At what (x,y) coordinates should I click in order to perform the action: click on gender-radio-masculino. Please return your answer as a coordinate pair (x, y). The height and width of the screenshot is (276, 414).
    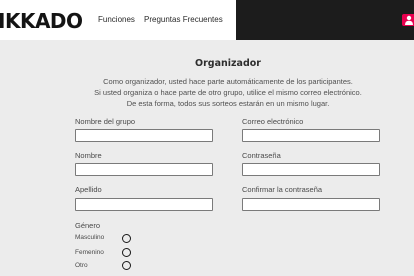
    Looking at the image, I should click on (126, 238).